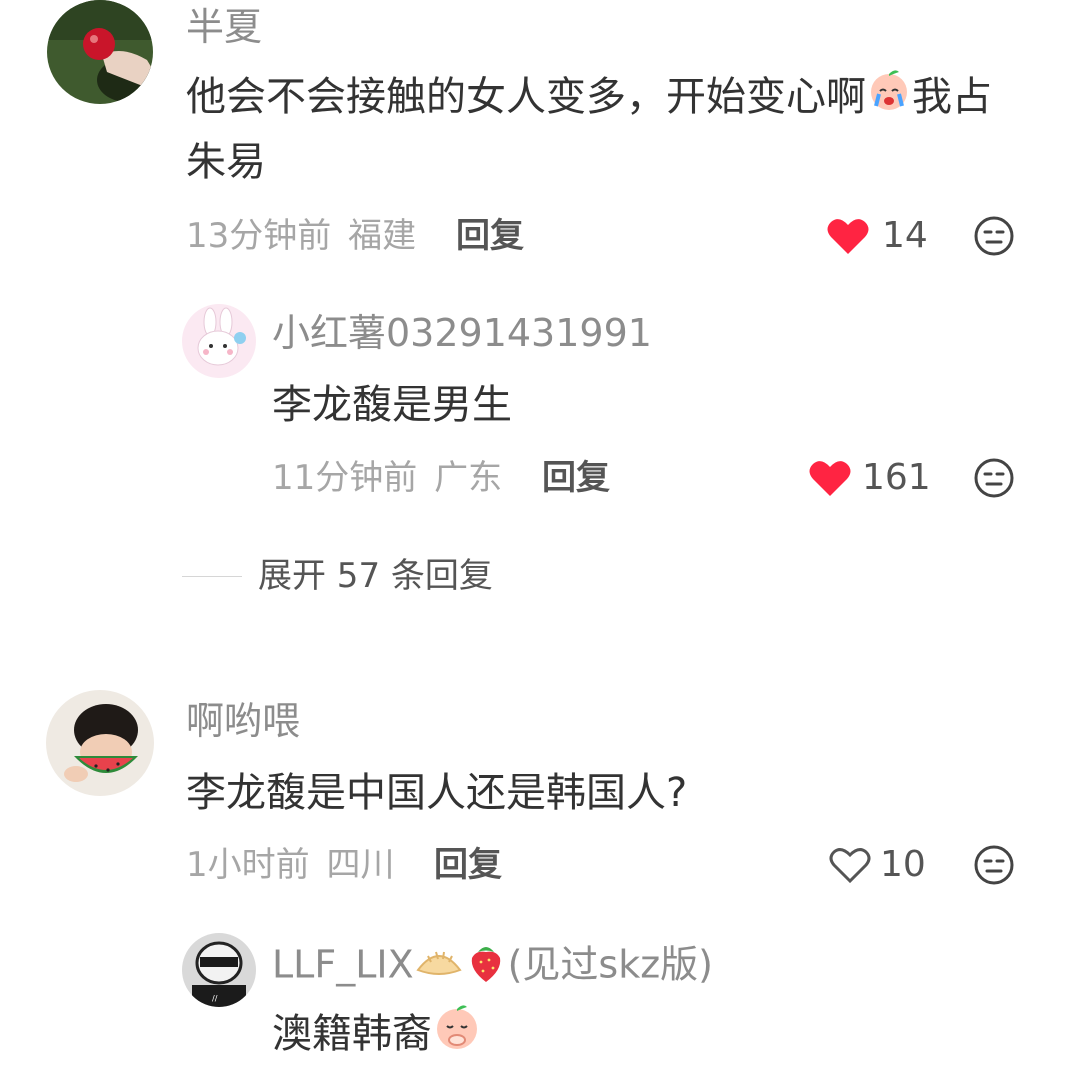 The height and width of the screenshot is (1080, 1080). I want to click on child-eating-watermelon-avatar-icon, so click(100, 743).